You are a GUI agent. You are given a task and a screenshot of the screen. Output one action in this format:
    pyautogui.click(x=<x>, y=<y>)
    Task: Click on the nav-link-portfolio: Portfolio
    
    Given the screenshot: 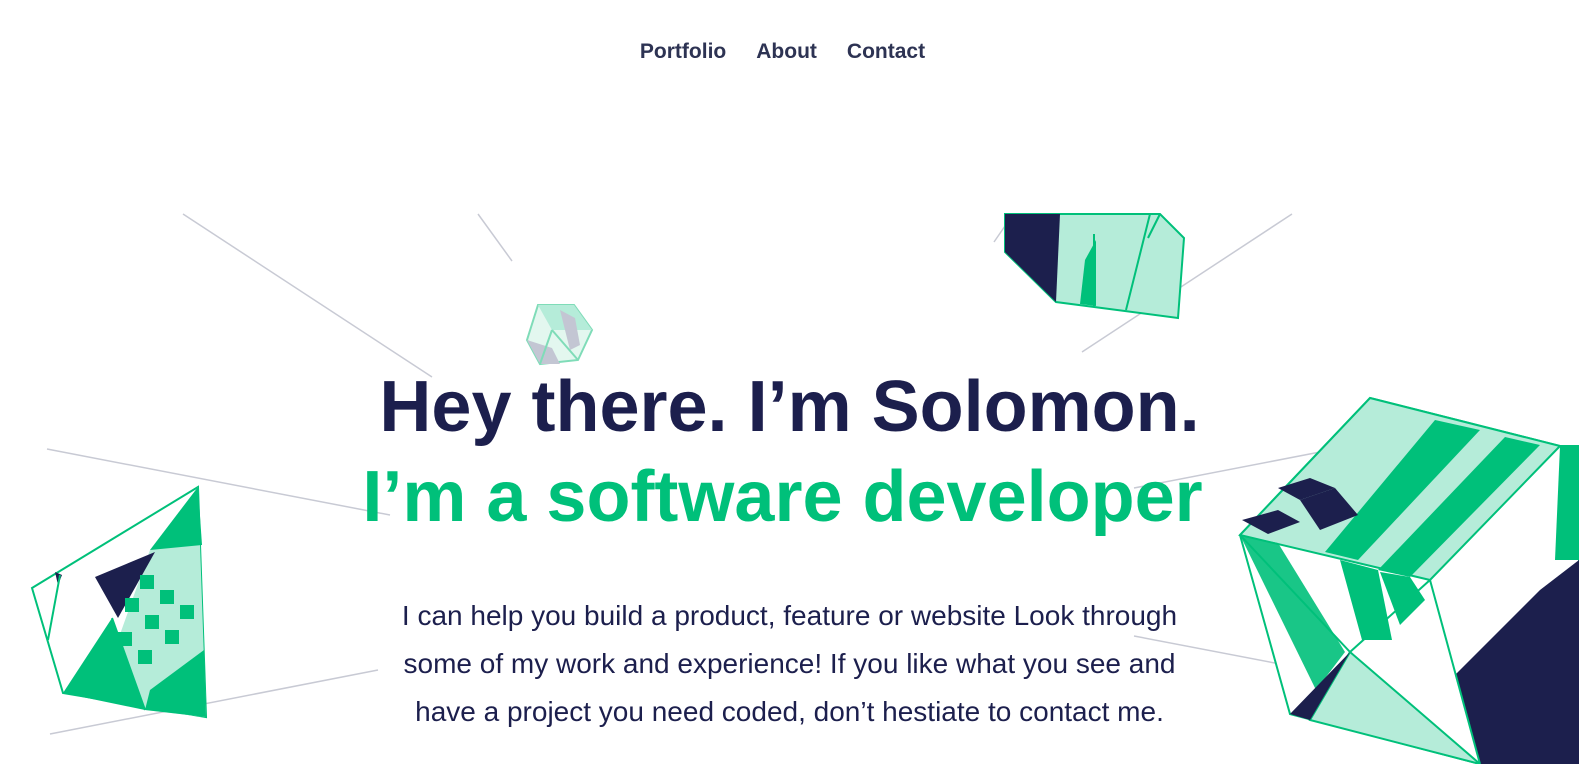 What is the action you would take?
    pyautogui.click(x=683, y=52)
    